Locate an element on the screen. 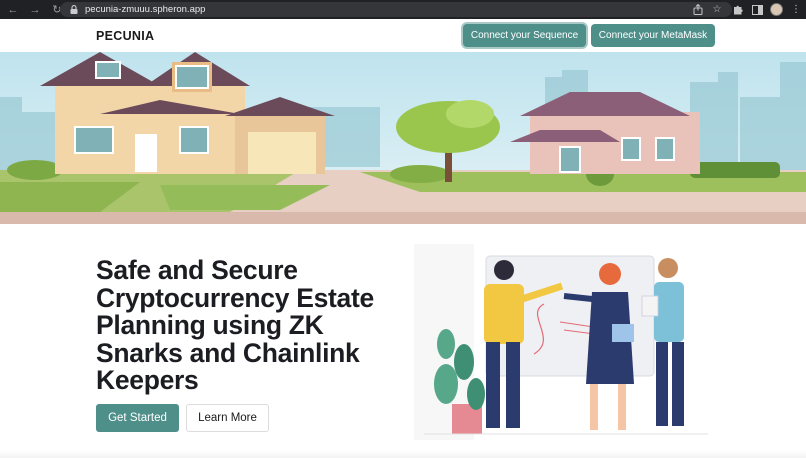 Image resolution: width=806 pixels, height=458 pixels. sidebar-icon is located at coordinates (757, 10).